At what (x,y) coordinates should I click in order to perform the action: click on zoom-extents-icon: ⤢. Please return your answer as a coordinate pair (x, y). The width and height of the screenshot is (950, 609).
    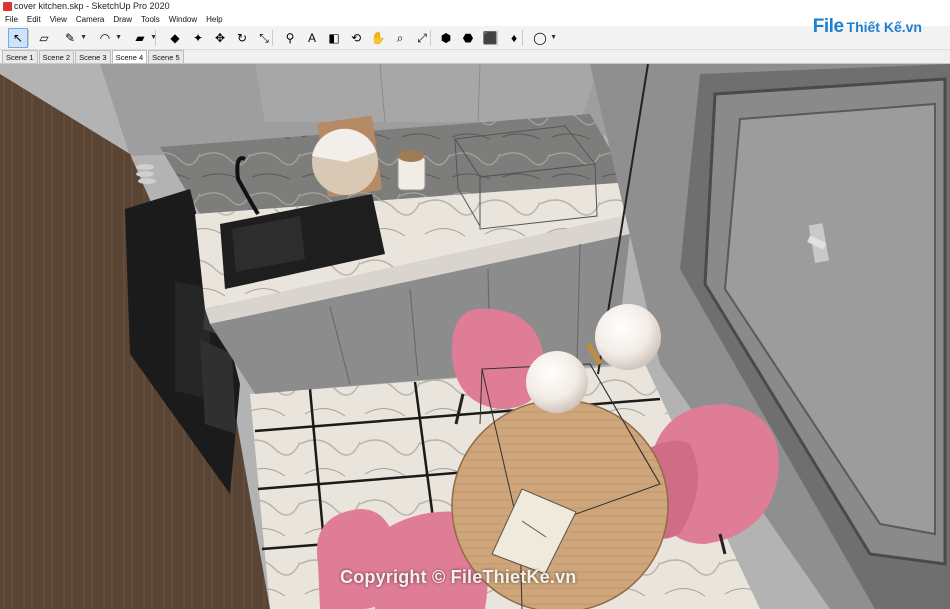
    Looking at the image, I should click on (422, 37).